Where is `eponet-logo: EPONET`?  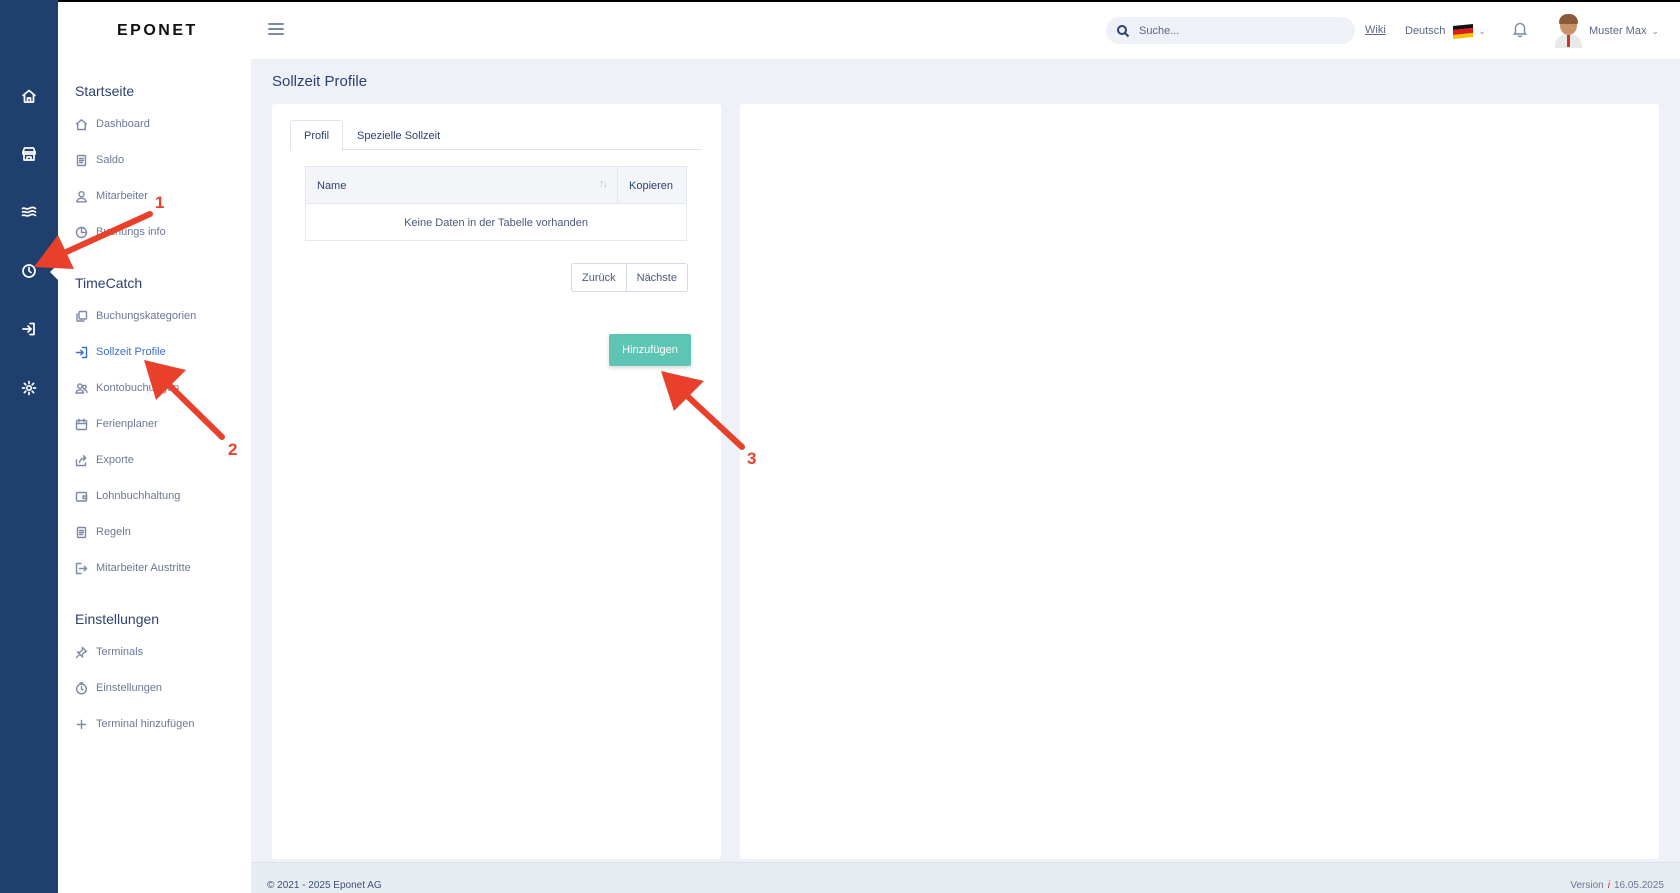
eponet-logo: EPONET is located at coordinates (157, 31).